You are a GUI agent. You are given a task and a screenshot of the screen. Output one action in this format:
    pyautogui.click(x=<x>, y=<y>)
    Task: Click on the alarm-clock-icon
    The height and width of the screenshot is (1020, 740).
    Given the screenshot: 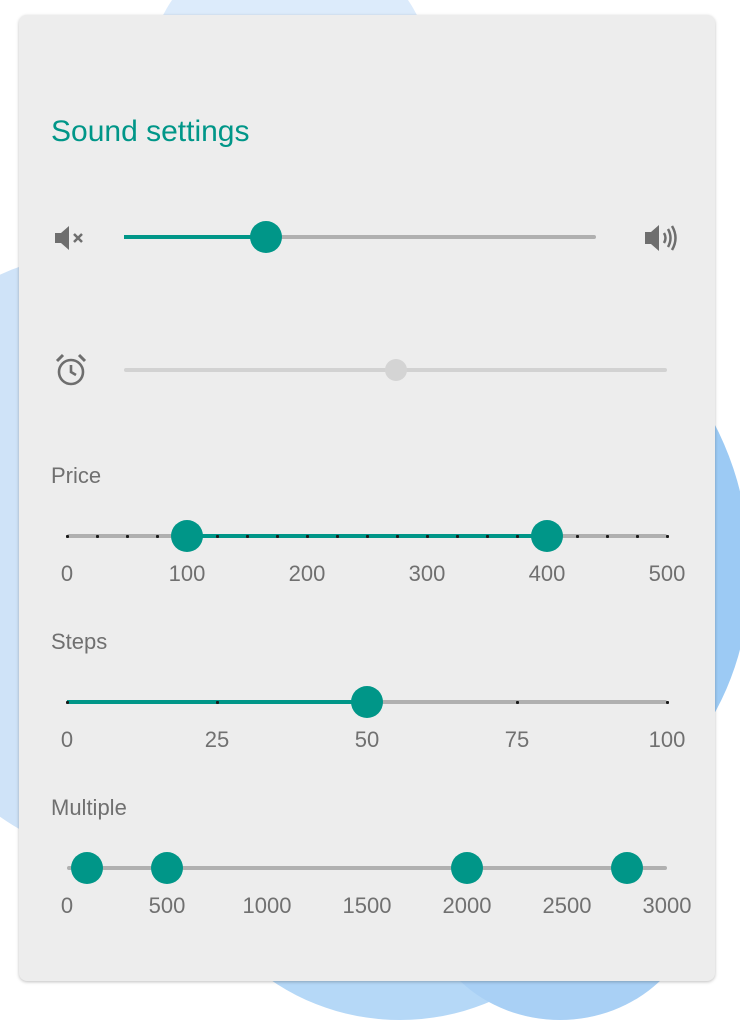 What is the action you would take?
    pyautogui.click(x=71, y=372)
    